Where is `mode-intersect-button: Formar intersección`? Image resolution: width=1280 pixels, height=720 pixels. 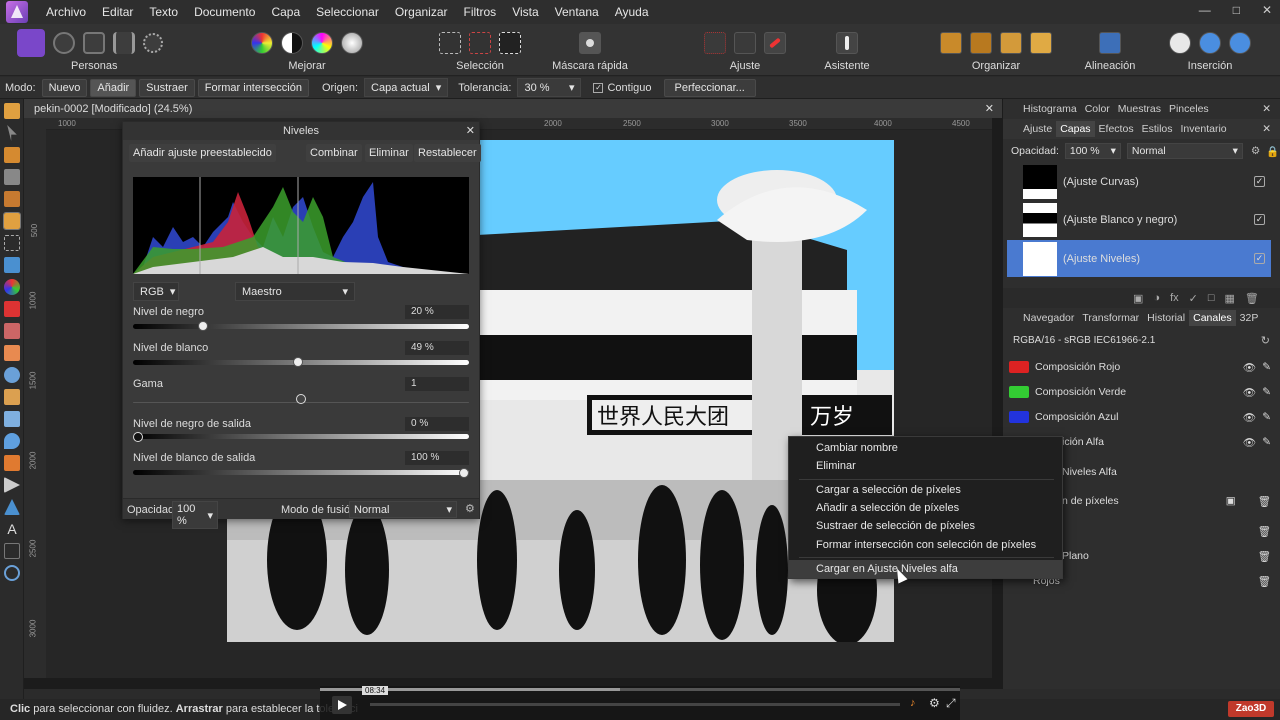
mode-intersect-button: Formar intersección is located at coordinates (253, 87).